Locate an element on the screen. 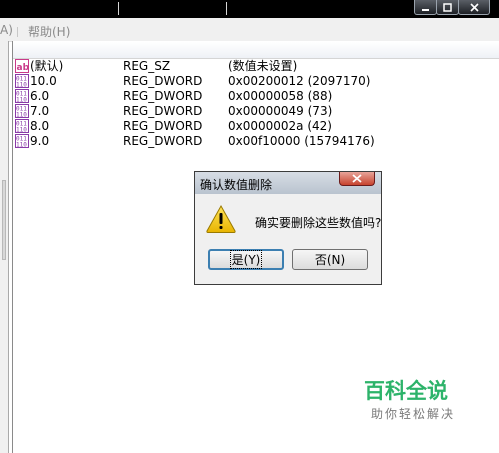 This screenshot has width=499, height=453. table-row: 011 110 8.0 REG_DWORD 0x0000002a (42) is located at coordinates (253, 126).